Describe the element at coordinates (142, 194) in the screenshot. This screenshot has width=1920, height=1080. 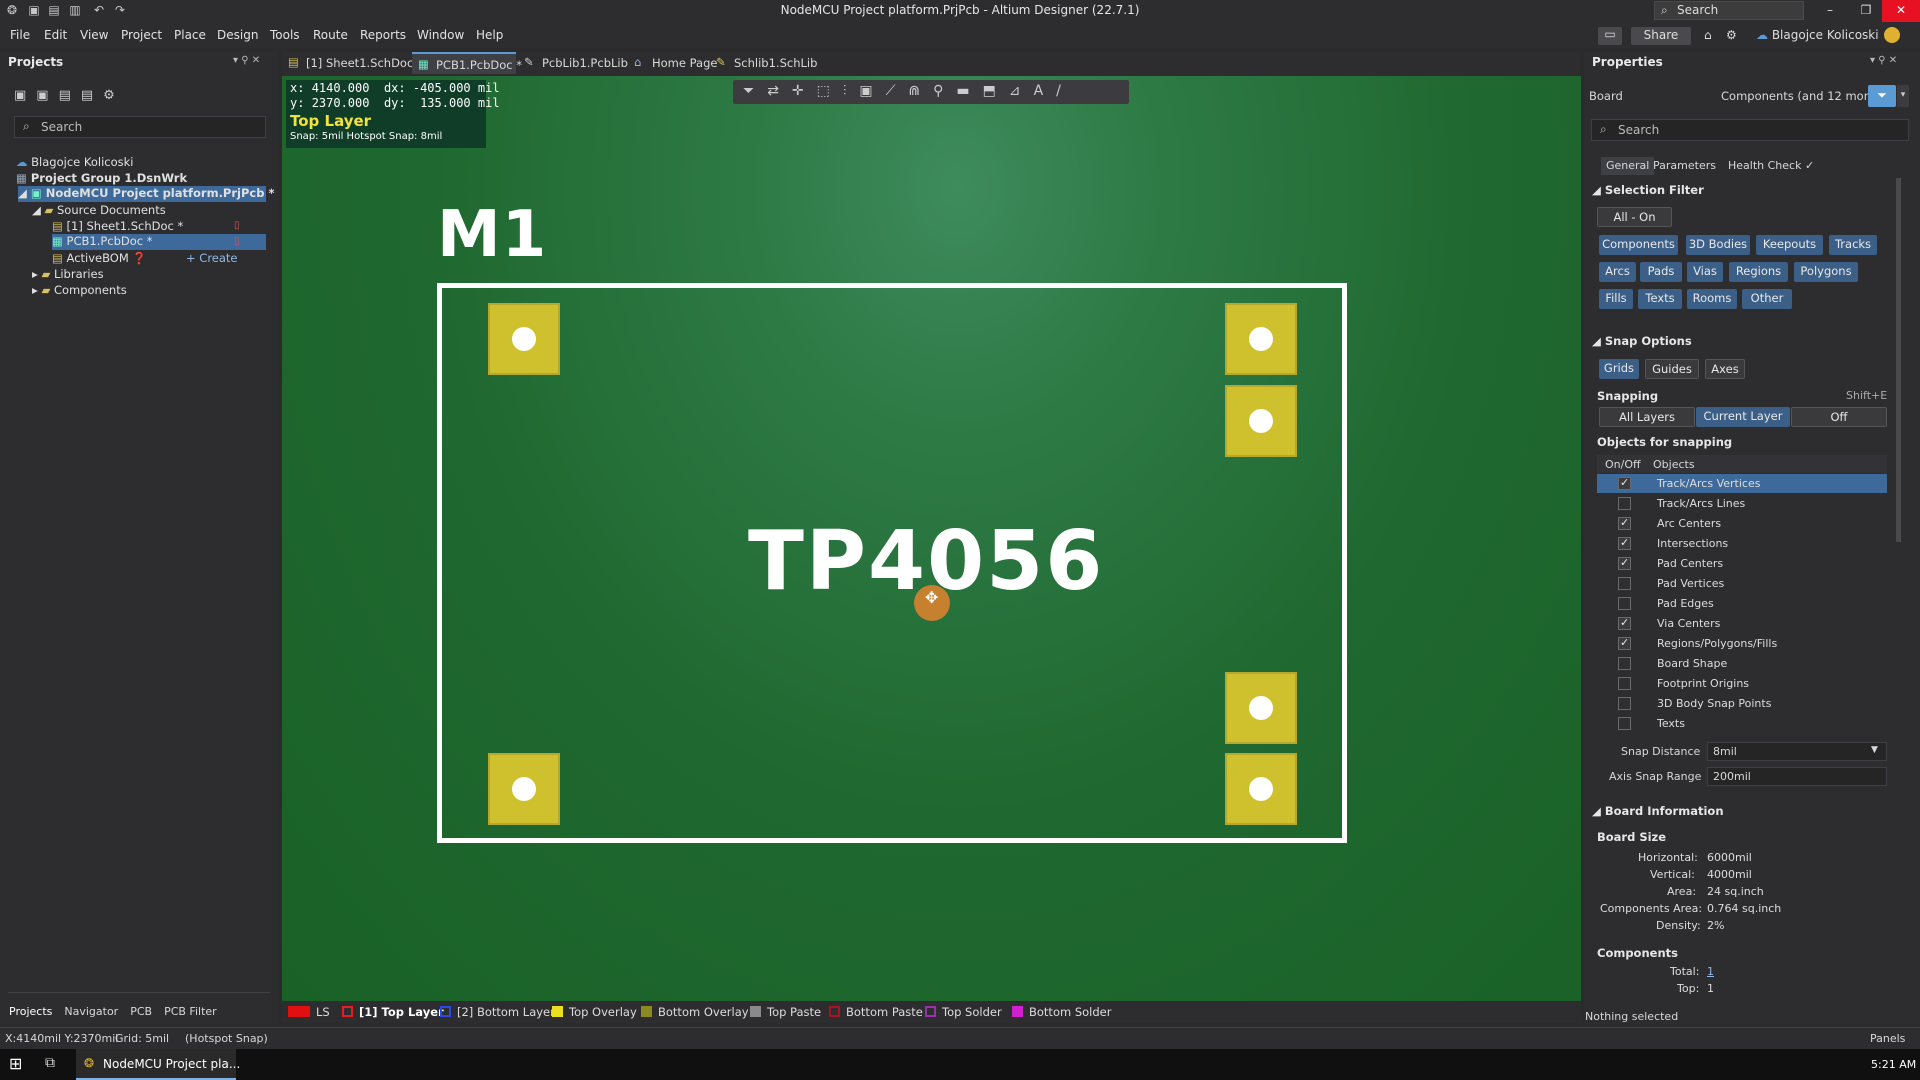
I see `tree-project: ◢ ▣ NodeMCU Project platform.PrjPcb *` at that location.